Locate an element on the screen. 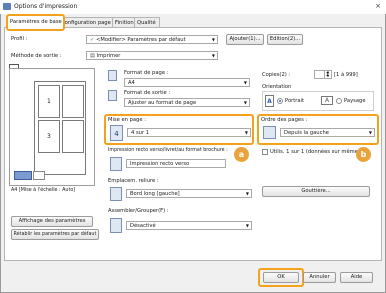 Image resolution: width=386 pixels, height=293 pixels. output-size-icon is located at coordinates (112, 95).